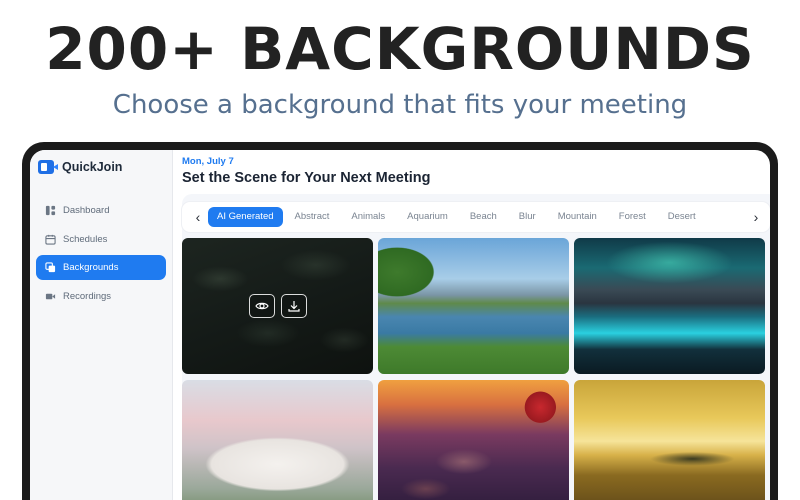  Describe the element at coordinates (577, 217) in the screenshot. I see `category-tab-mountain: Mountain` at that location.